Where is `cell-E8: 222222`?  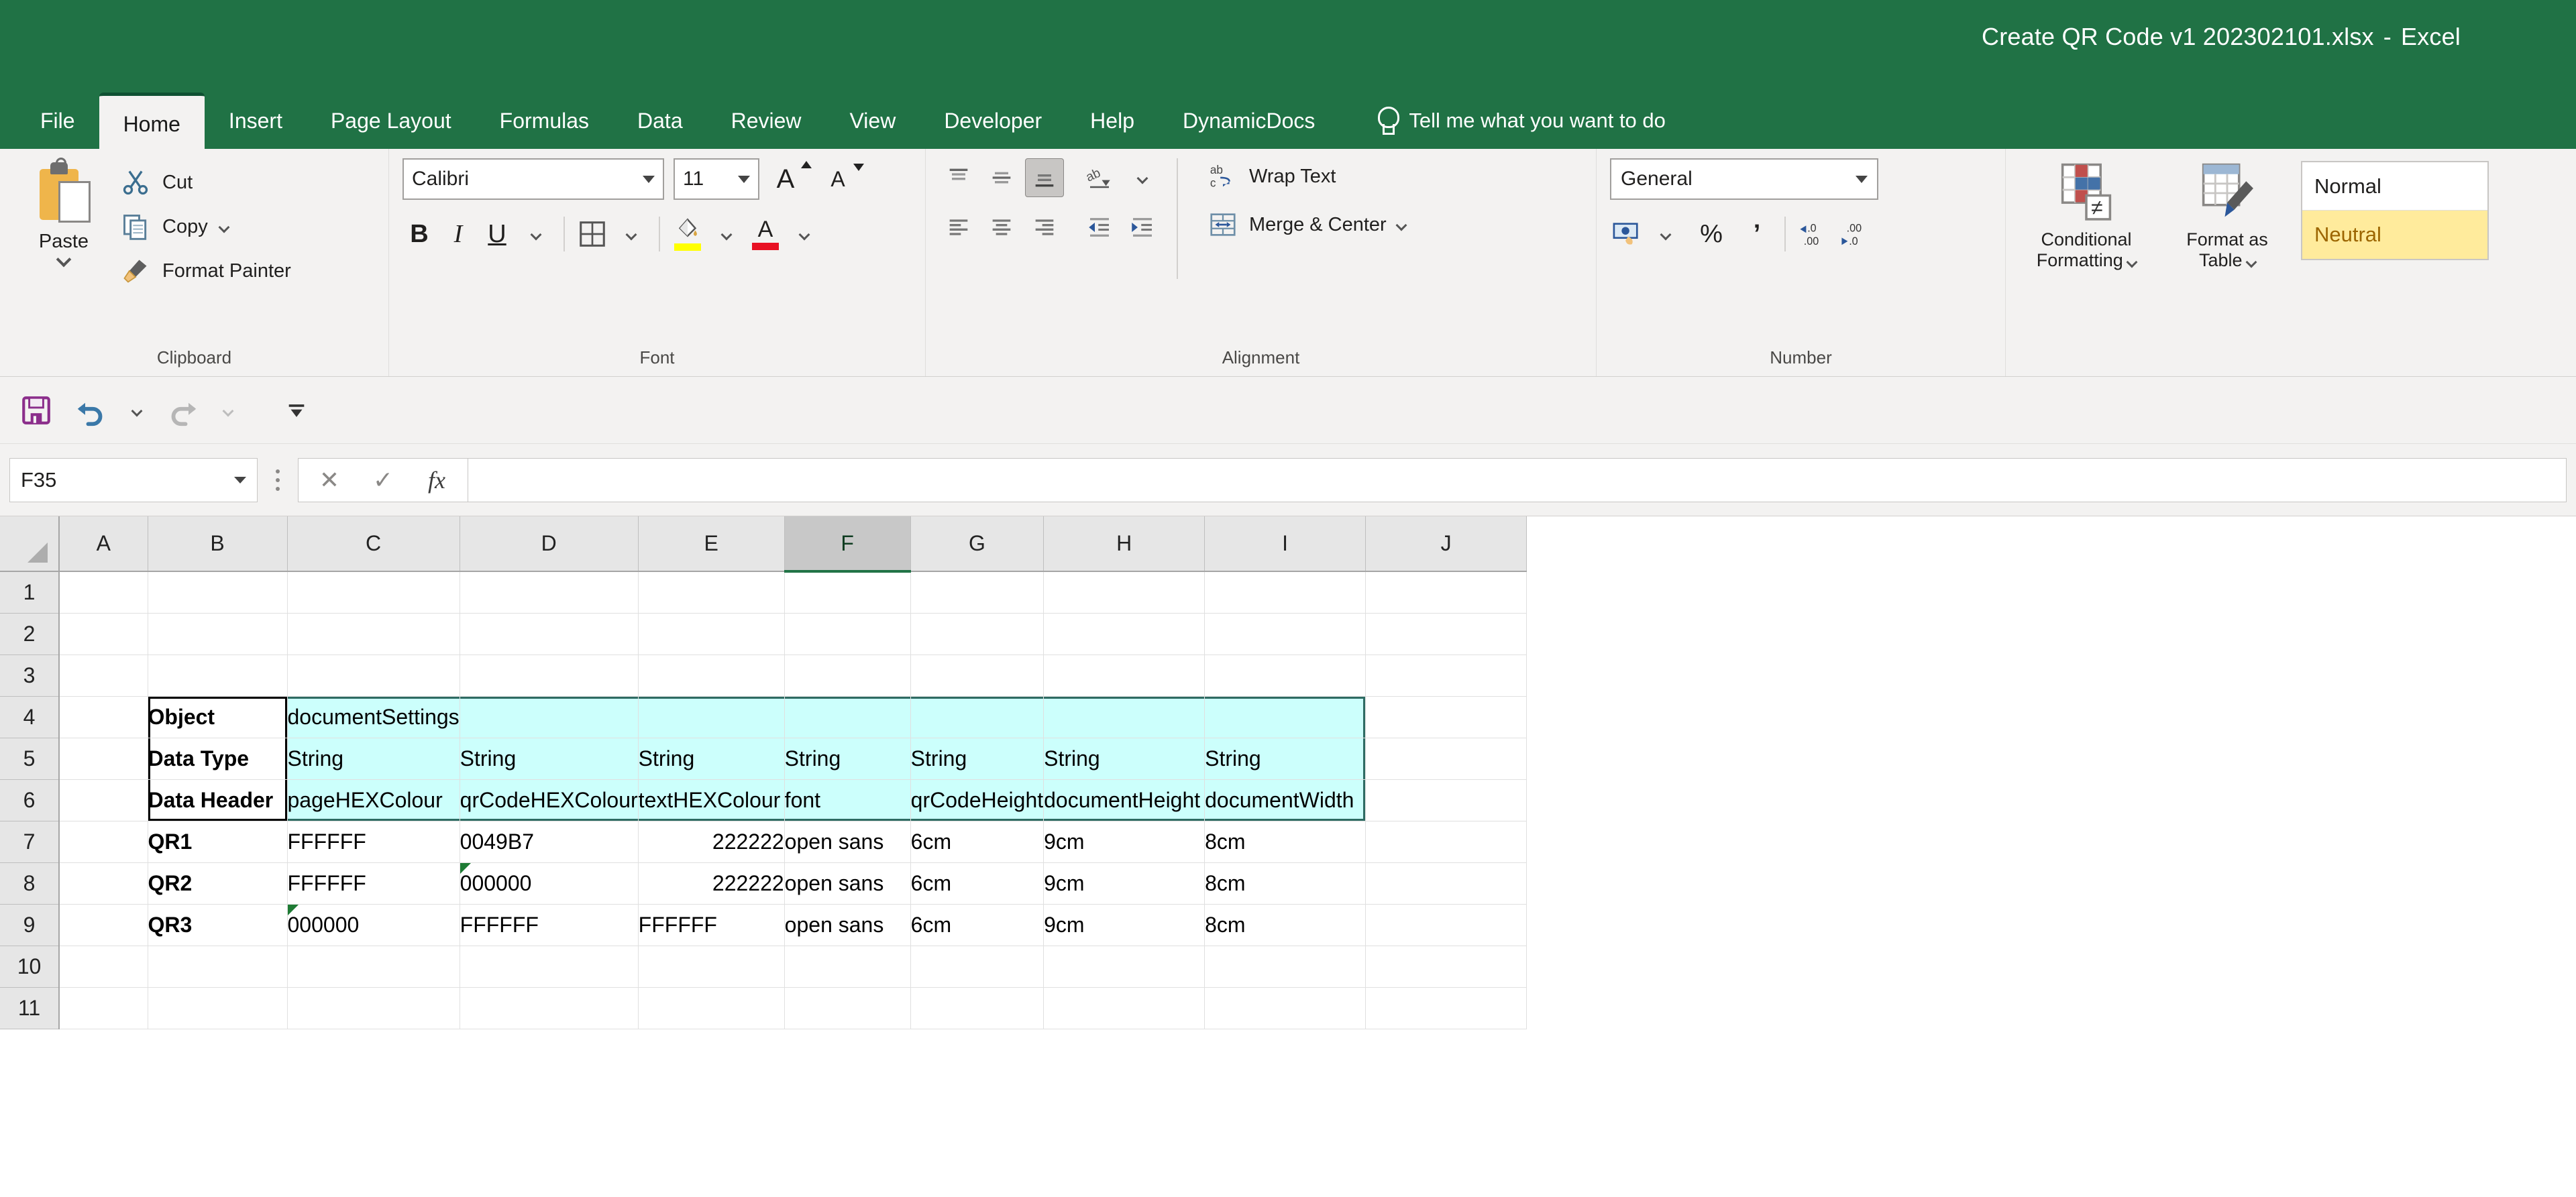 cell-E8: 222222 is located at coordinates (711, 883).